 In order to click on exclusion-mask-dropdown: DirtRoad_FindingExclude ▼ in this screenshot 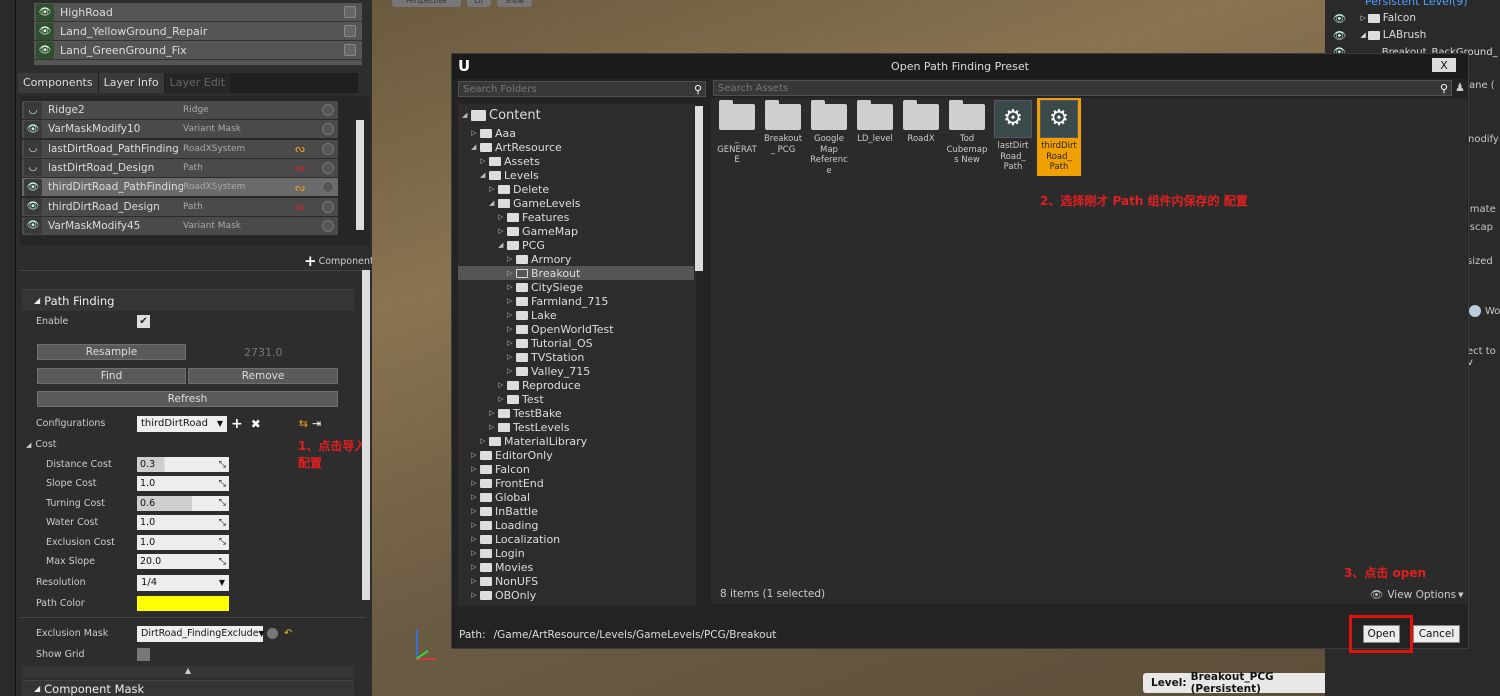, I will do `click(201, 633)`.